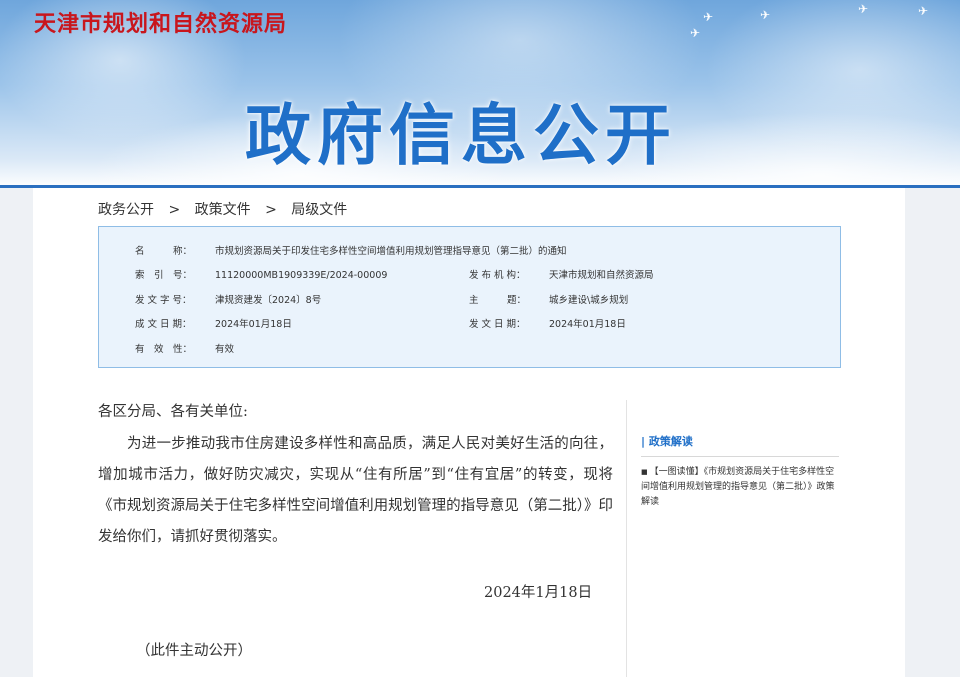 The image size is (960, 677). Describe the element at coordinates (461, 135) in the screenshot. I see `banner-title: 政府信息公开` at that location.